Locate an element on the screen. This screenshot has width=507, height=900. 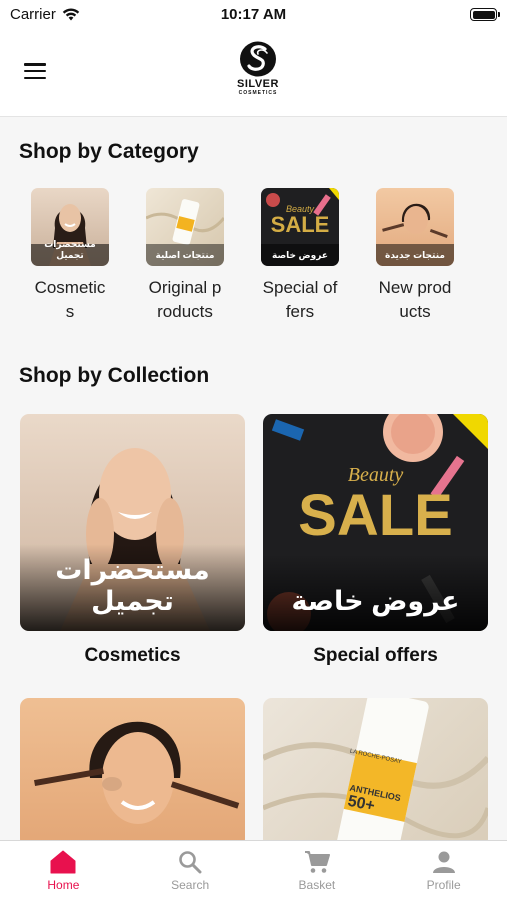
category-thumb-special: Beauty SALE عروض خاصة is located at coordinates (300, 227).